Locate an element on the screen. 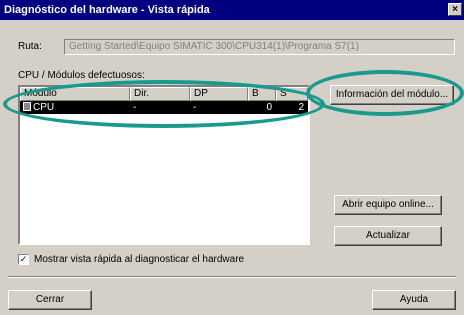 This screenshot has width=464, height=315. separator is located at coordinates (232, 277).